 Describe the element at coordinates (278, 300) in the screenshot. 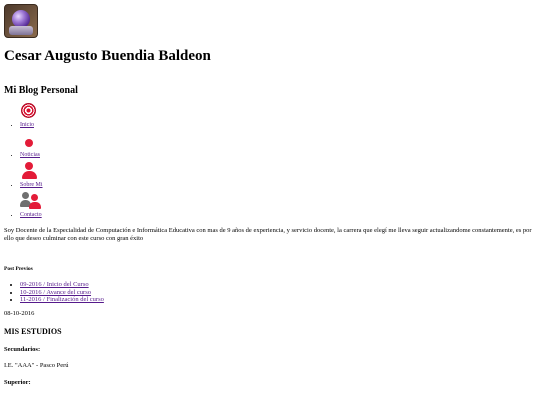

I see `list-item: 11-2016 / Finalización del curso` at that location.